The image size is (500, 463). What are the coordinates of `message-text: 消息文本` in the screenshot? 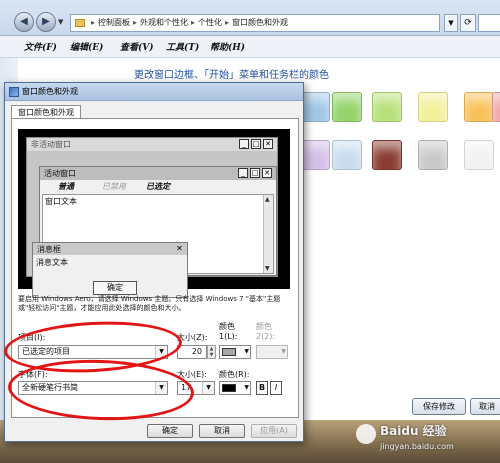 It's located at (52, 262).